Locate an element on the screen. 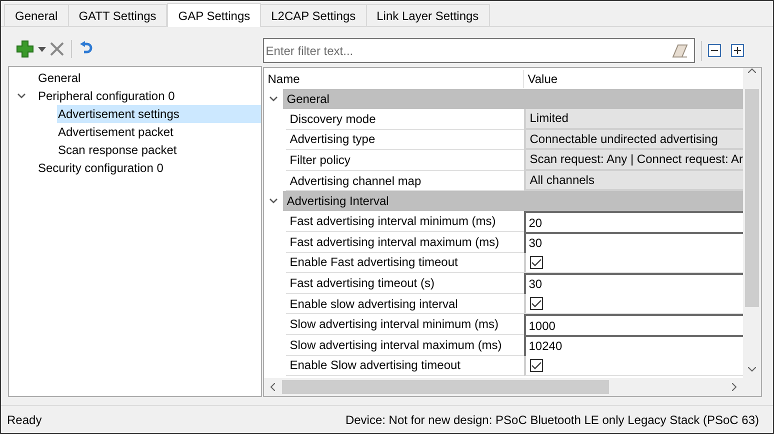  horizontal-scrollbar is located at coordinates (512, 387).